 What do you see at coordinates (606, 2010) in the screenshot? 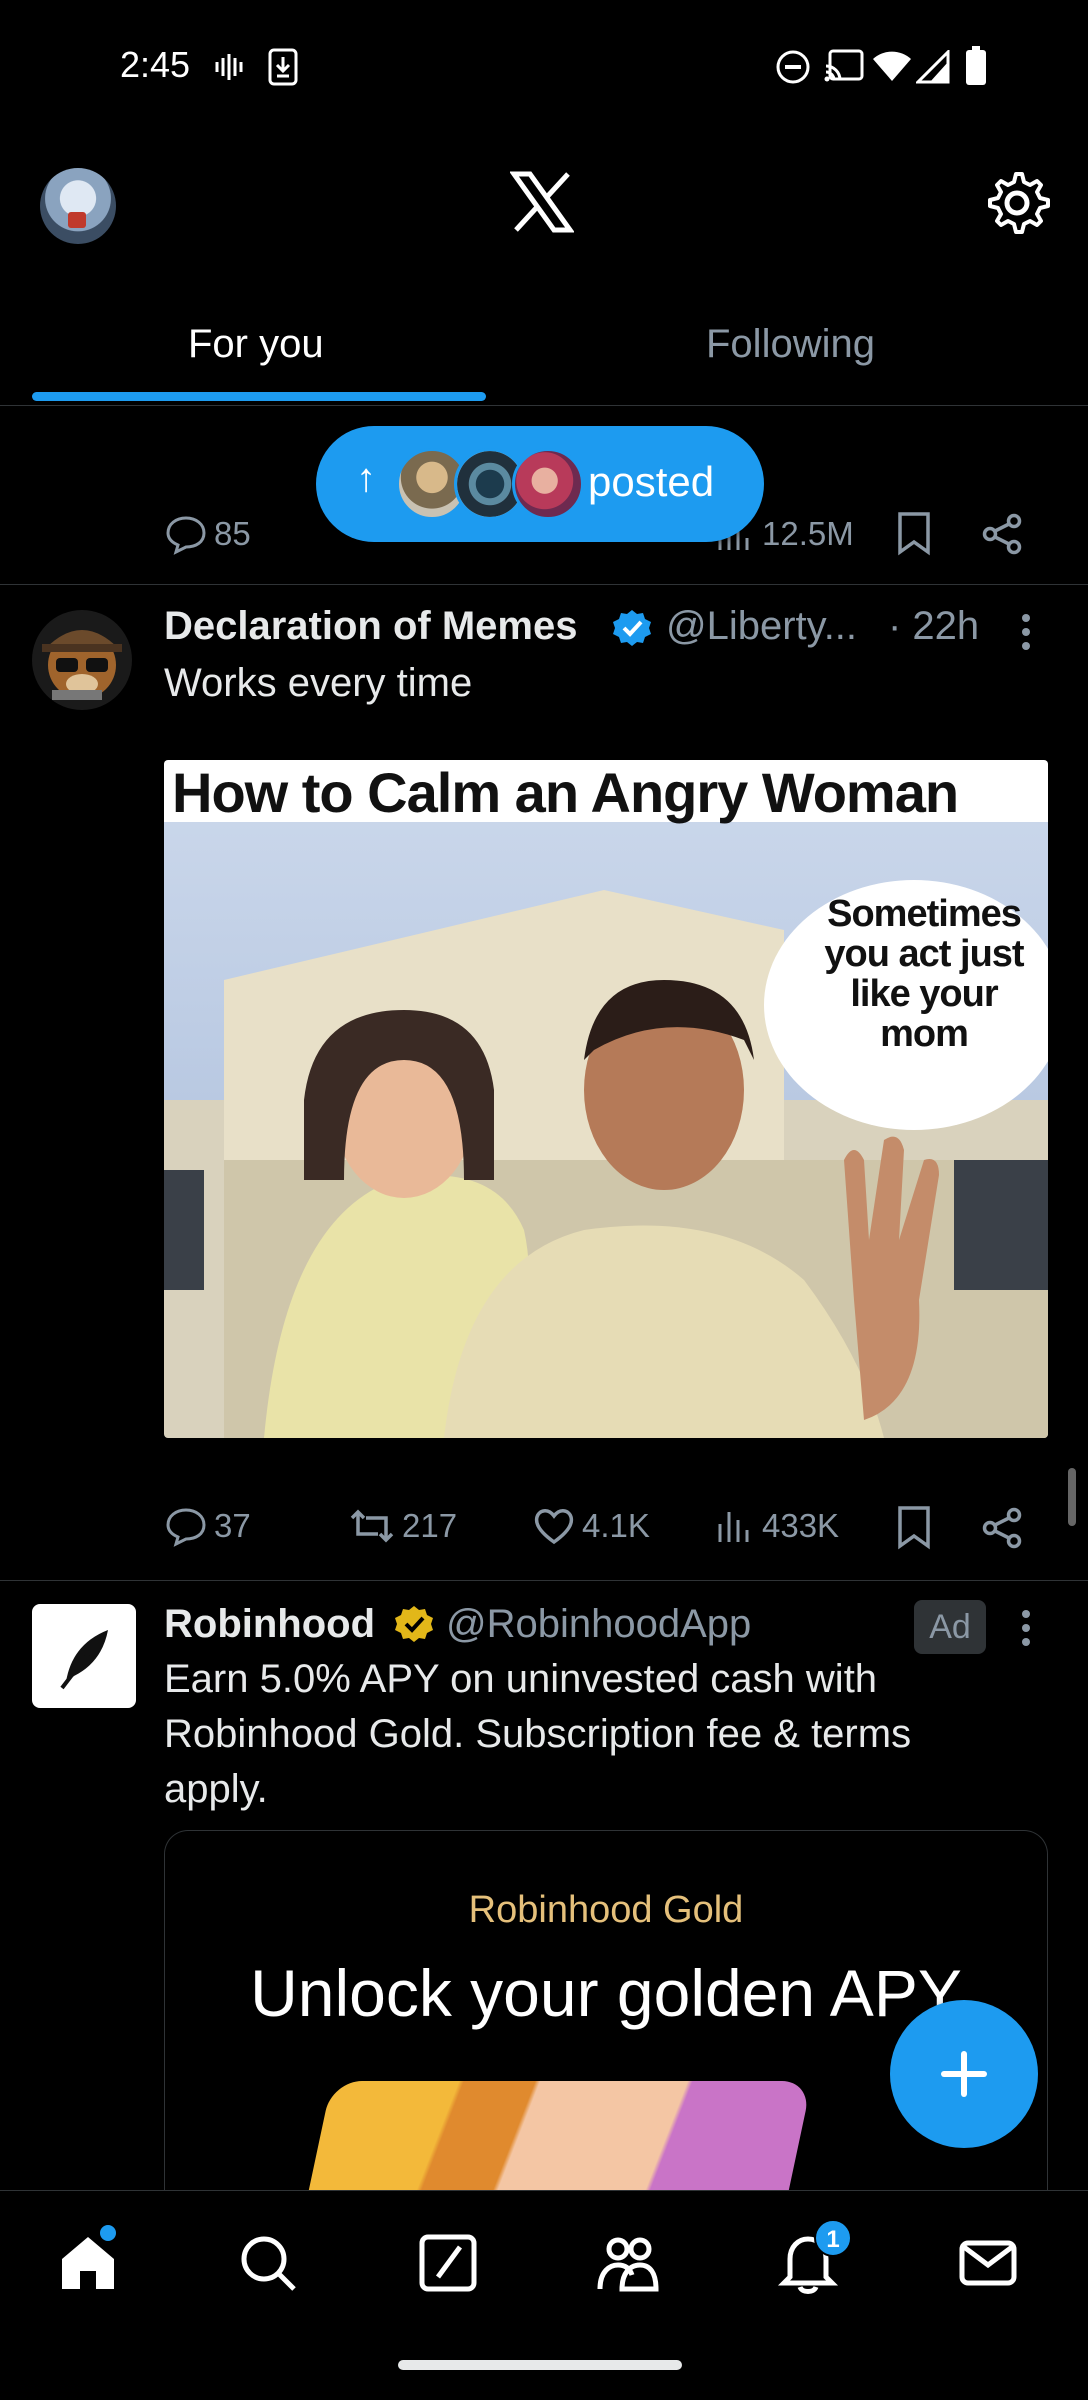
I see `ad-card: Robinhood Gold Unlock your golden APY` at bounding box center [606, 2010].